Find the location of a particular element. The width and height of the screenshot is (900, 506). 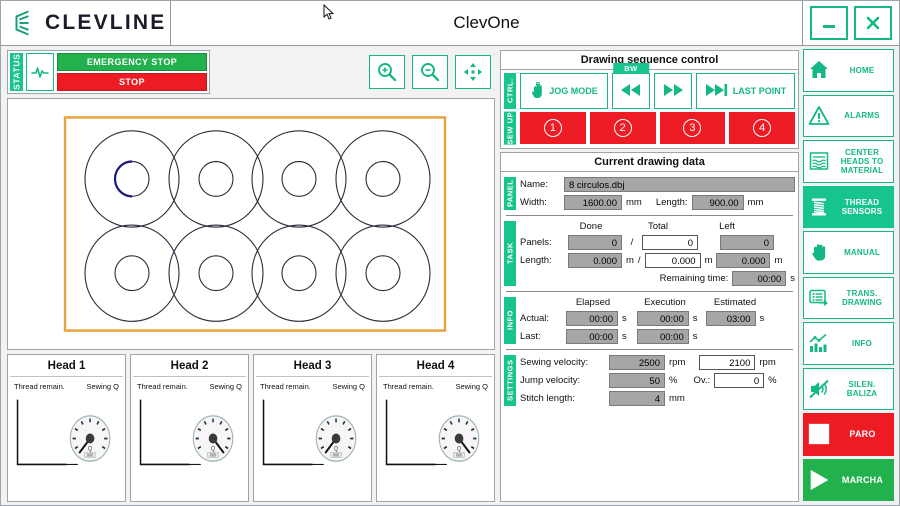

name-row: Name: 8 circulos.dbj is located at coordinates (657, 184).